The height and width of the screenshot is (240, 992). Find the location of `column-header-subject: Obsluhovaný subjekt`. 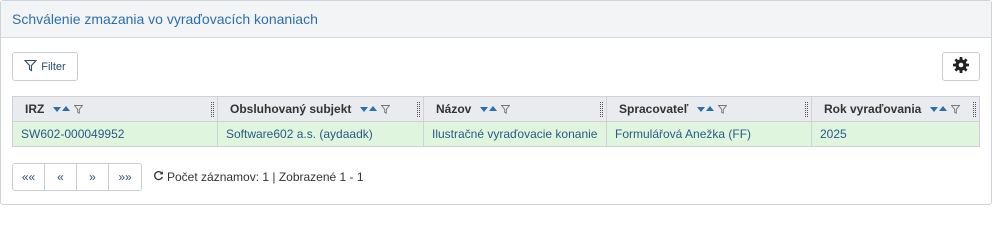

column-header-subject: Obsluhovaný subjekt is located at coordinates (321, 109).